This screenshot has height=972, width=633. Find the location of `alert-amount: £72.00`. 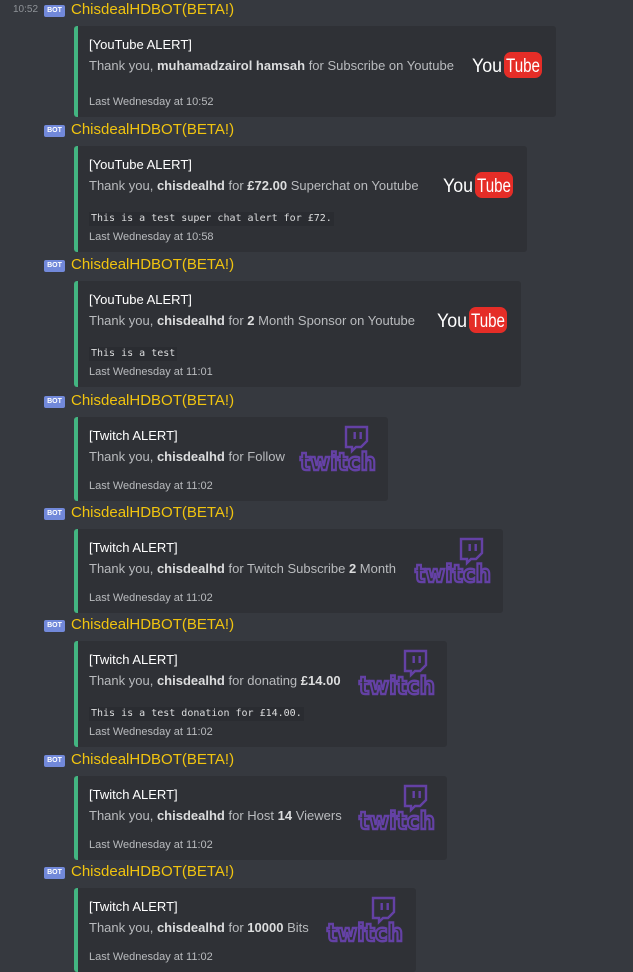

alert-amount: £72.00 is located at coordinates (267, 185).